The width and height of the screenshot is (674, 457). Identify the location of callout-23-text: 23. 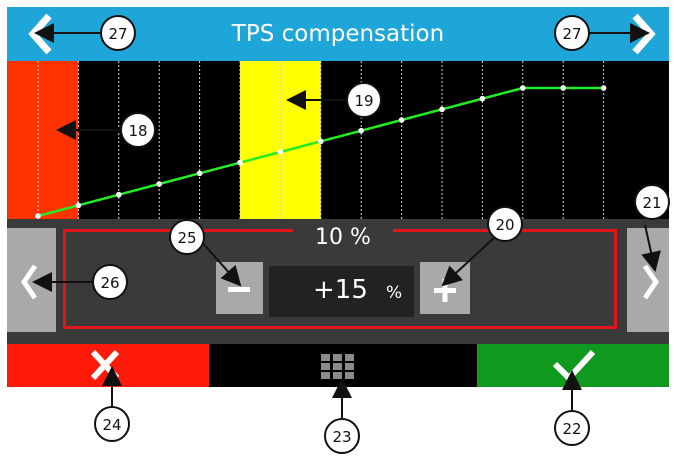
(341, 437).